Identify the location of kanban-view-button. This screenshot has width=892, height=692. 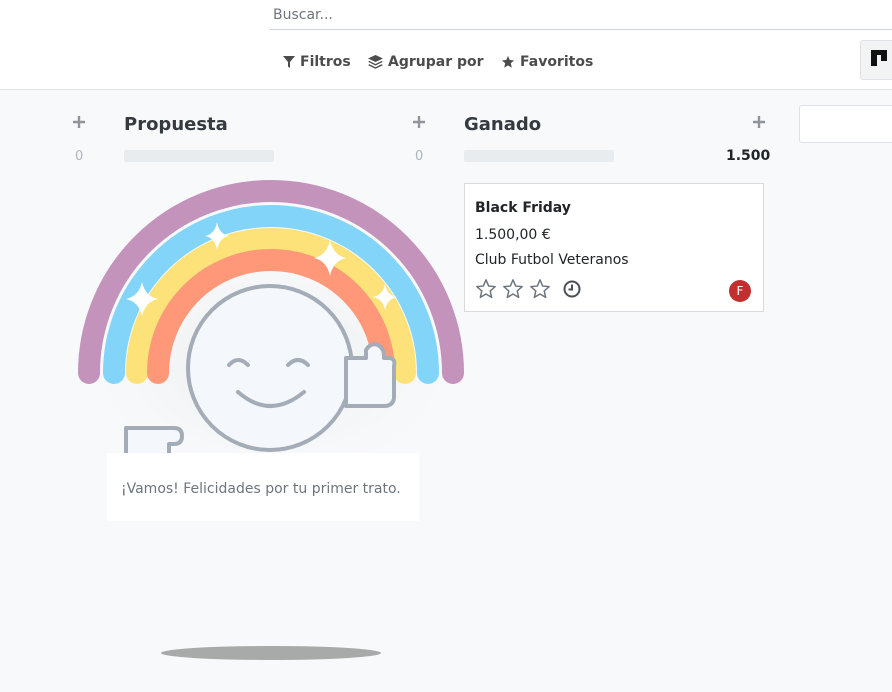
(876, 60).